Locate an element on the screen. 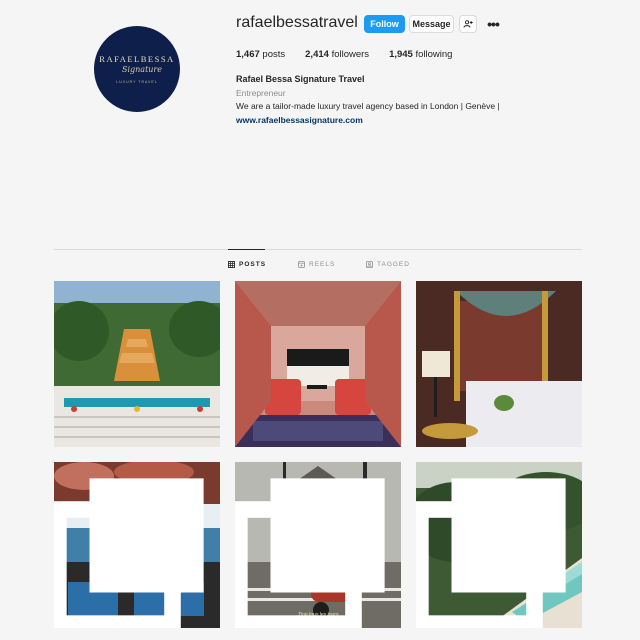  reels-icon is located at coordinates (301, 264).